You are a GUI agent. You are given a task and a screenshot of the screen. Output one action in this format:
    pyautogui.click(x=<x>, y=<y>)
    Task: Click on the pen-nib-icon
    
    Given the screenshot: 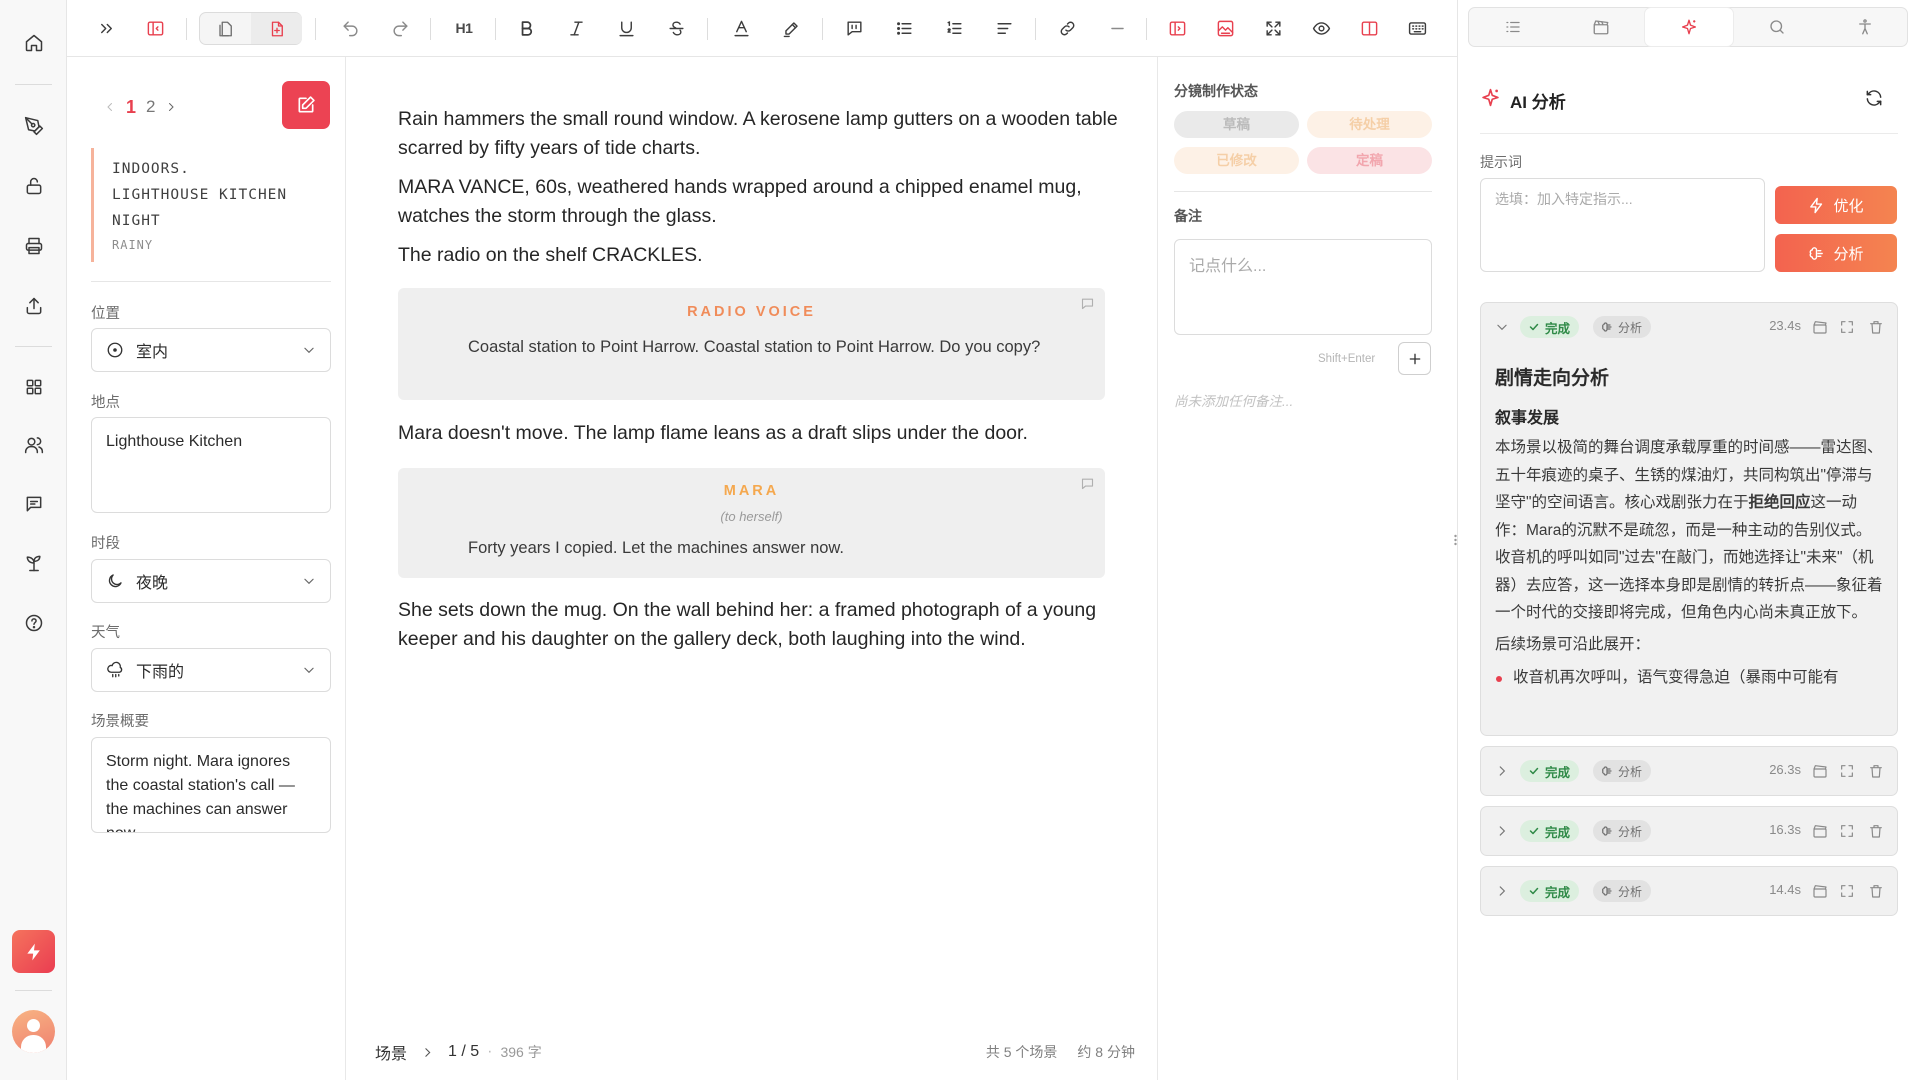 What is the action you would take?
    pyautogui.click(x=33, y=125)
    